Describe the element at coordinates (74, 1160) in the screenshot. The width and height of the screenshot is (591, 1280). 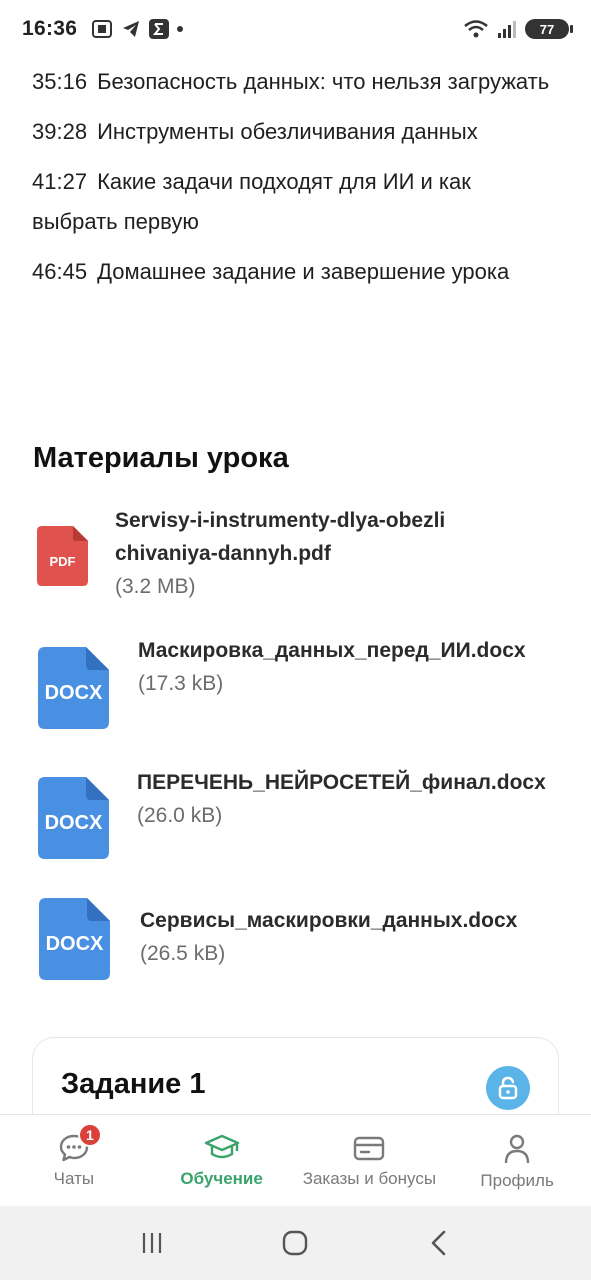
I see `nav-item-chats: 1 Чаты` at that location.